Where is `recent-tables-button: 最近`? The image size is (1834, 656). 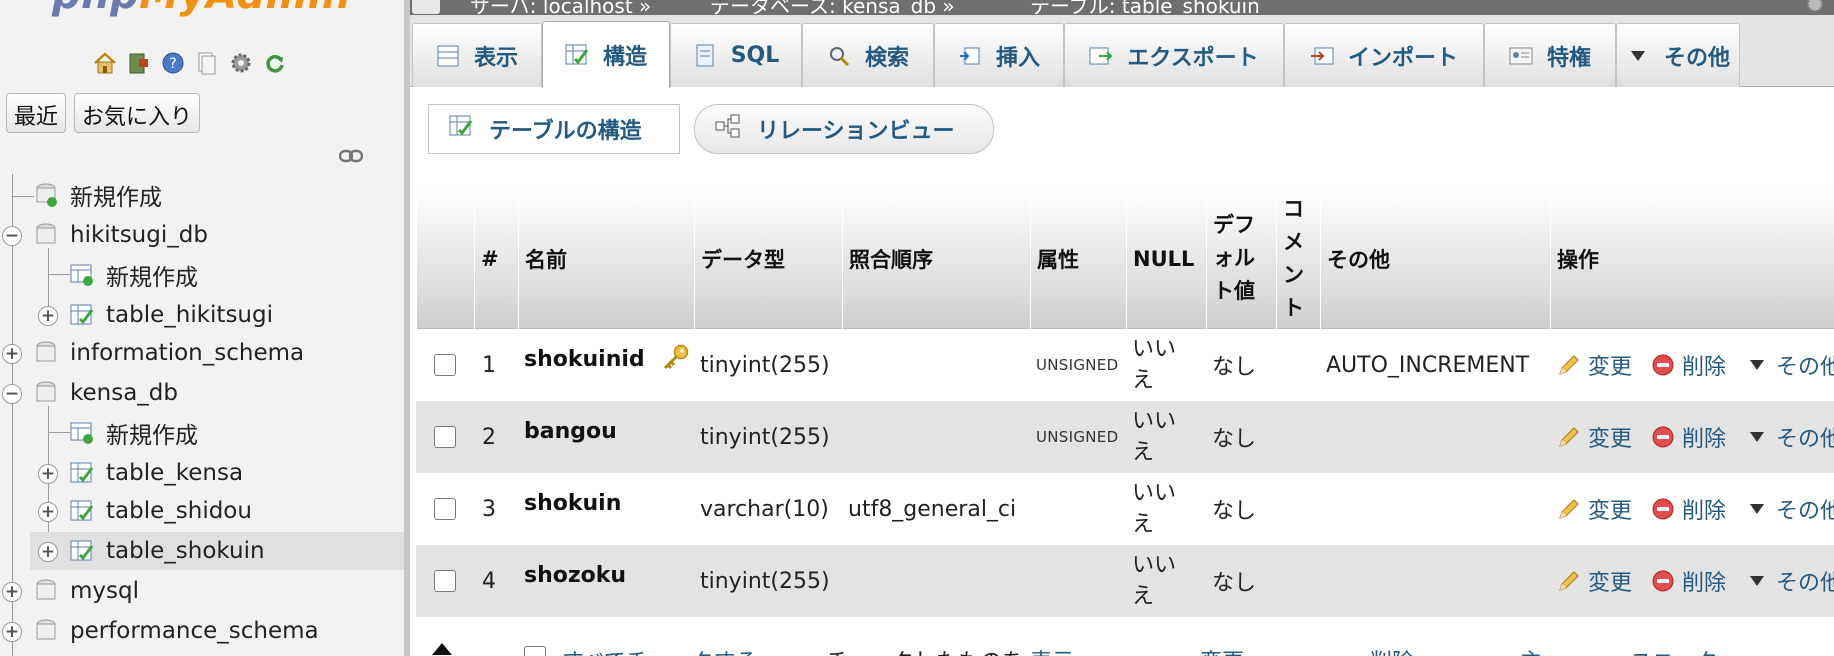
recent-tables-button: 最近 is located at coordinates (36, 113).